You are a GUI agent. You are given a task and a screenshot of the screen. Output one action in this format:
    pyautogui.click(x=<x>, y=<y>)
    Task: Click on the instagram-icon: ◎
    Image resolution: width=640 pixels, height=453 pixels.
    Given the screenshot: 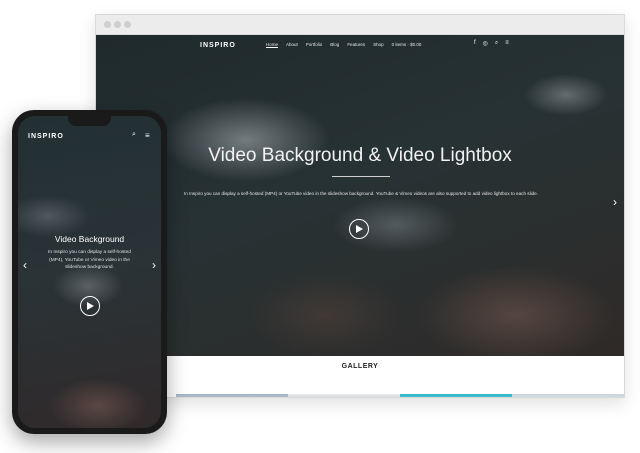 What is the action you would take?
    pyautogui.click(x=485, y=43)
    